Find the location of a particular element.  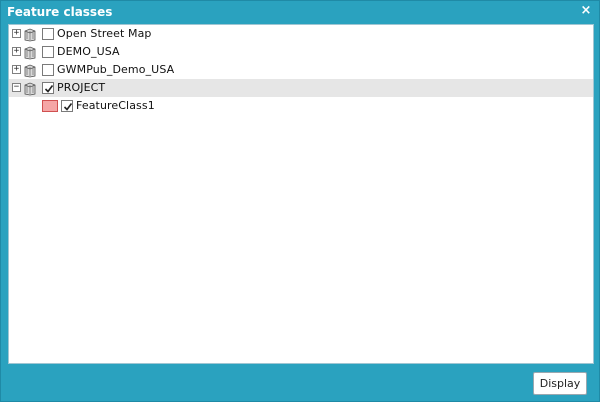

layer-color-swatch is located at coordinates (50, 106).